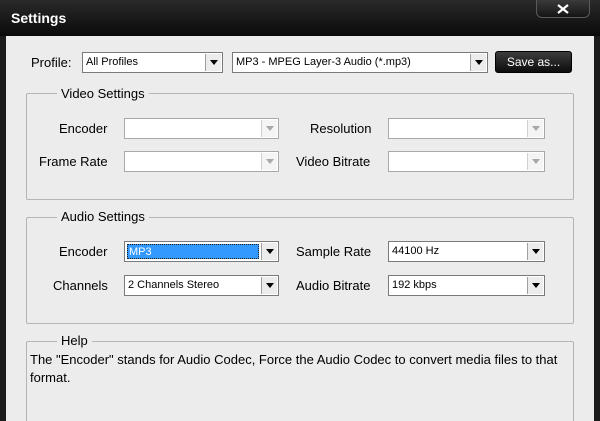  I want to click on profile-category-select: All Profiles, so click(152, 62).